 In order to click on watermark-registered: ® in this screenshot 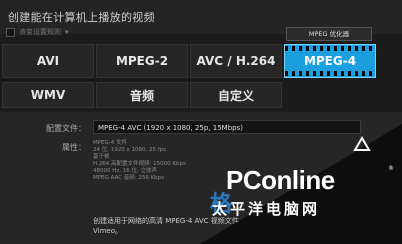, I will do `click(391, 168)`.